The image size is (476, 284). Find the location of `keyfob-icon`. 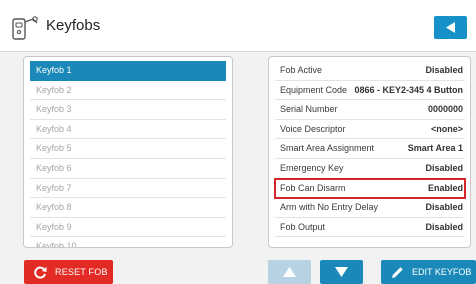

keyfob-icon is located at coordinates (25, 27).